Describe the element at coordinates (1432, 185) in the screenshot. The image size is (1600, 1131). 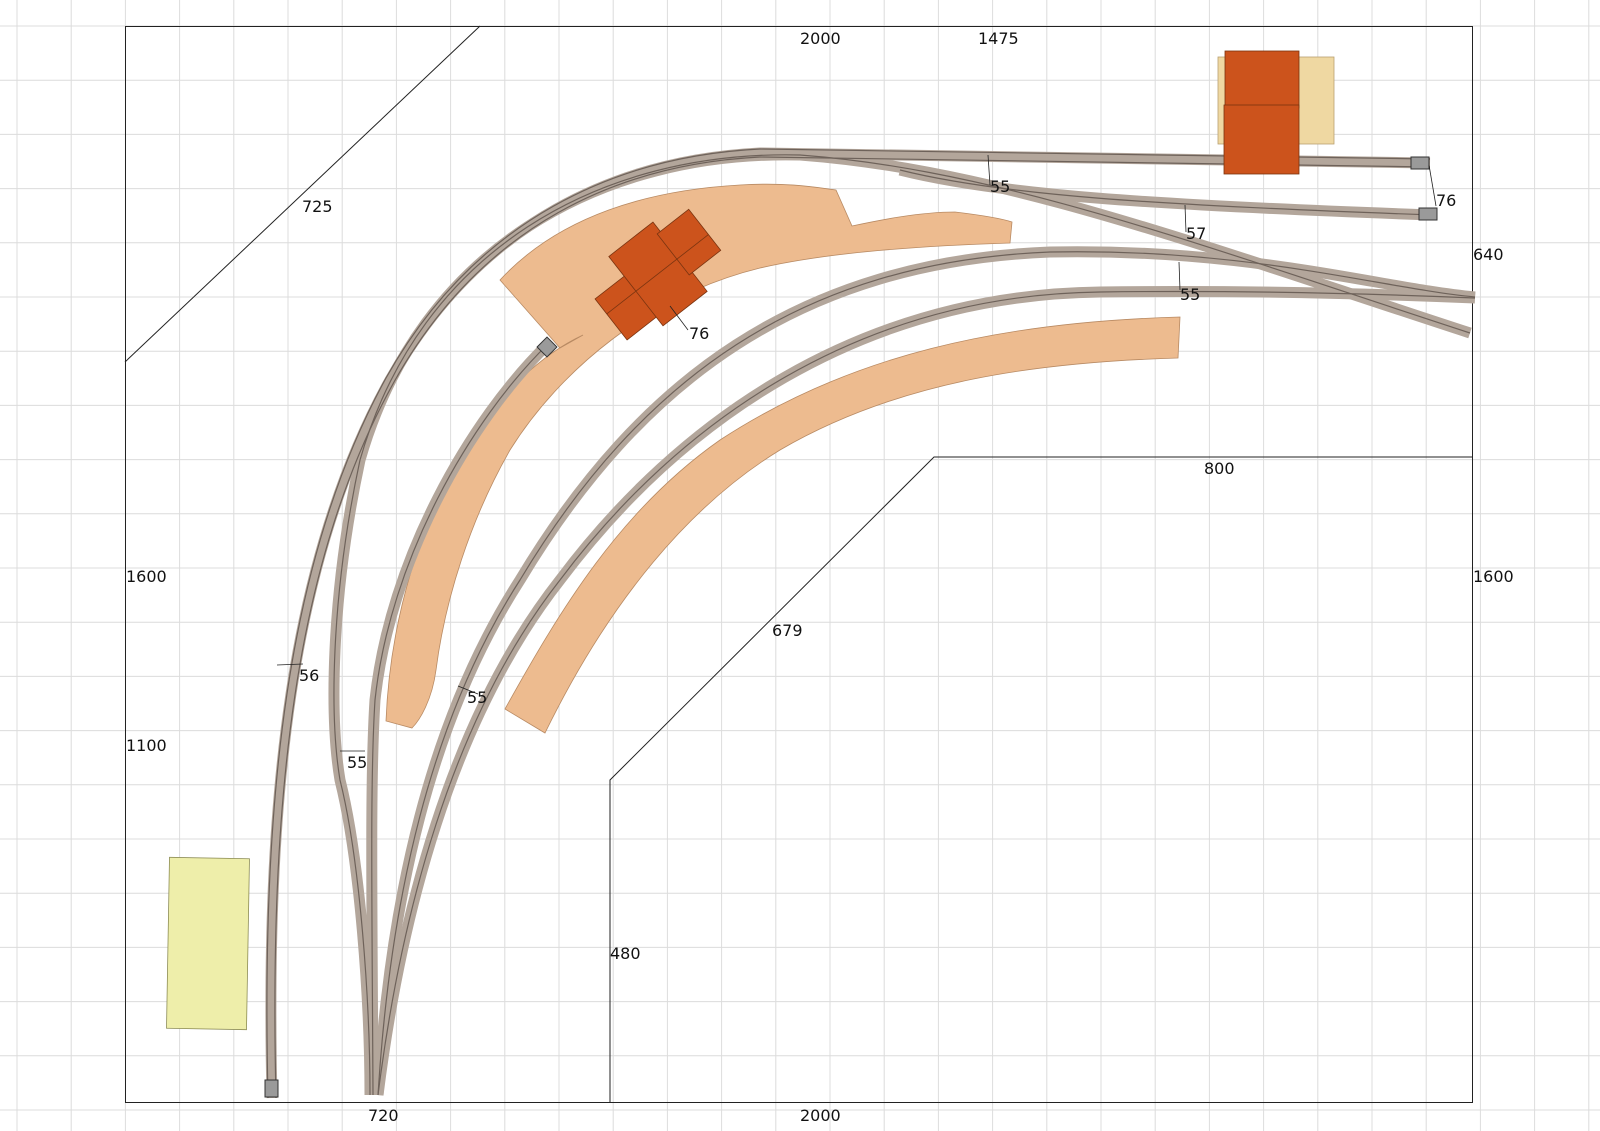
I see `tick-76-right` at that location.